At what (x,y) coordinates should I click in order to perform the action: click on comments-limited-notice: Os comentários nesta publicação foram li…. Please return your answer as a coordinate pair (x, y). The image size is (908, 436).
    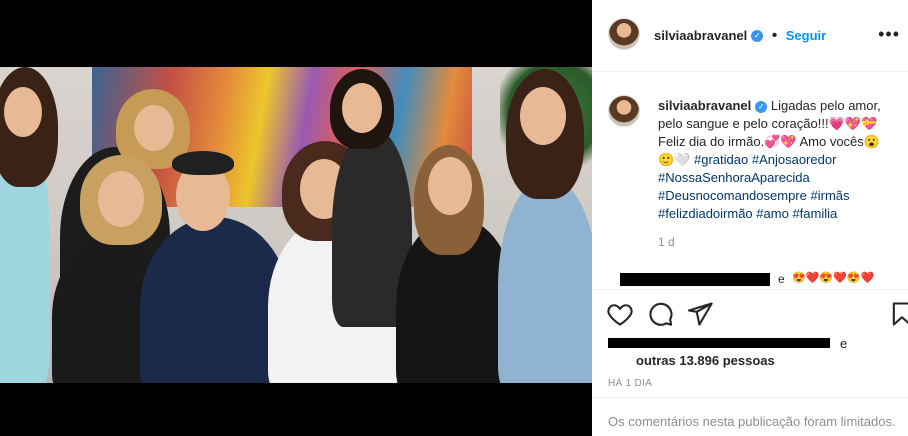
    Looking at the image, I should click on (750, 416).